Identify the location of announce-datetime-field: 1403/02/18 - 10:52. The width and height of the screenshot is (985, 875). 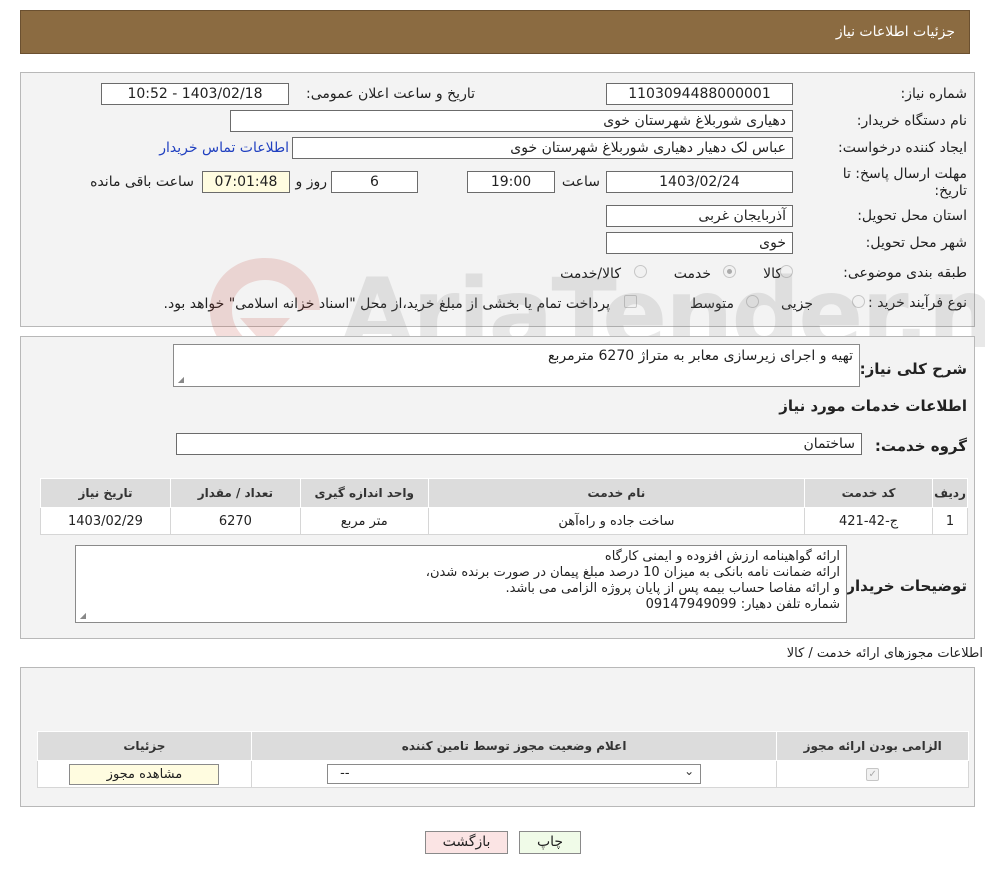
(195, 94).